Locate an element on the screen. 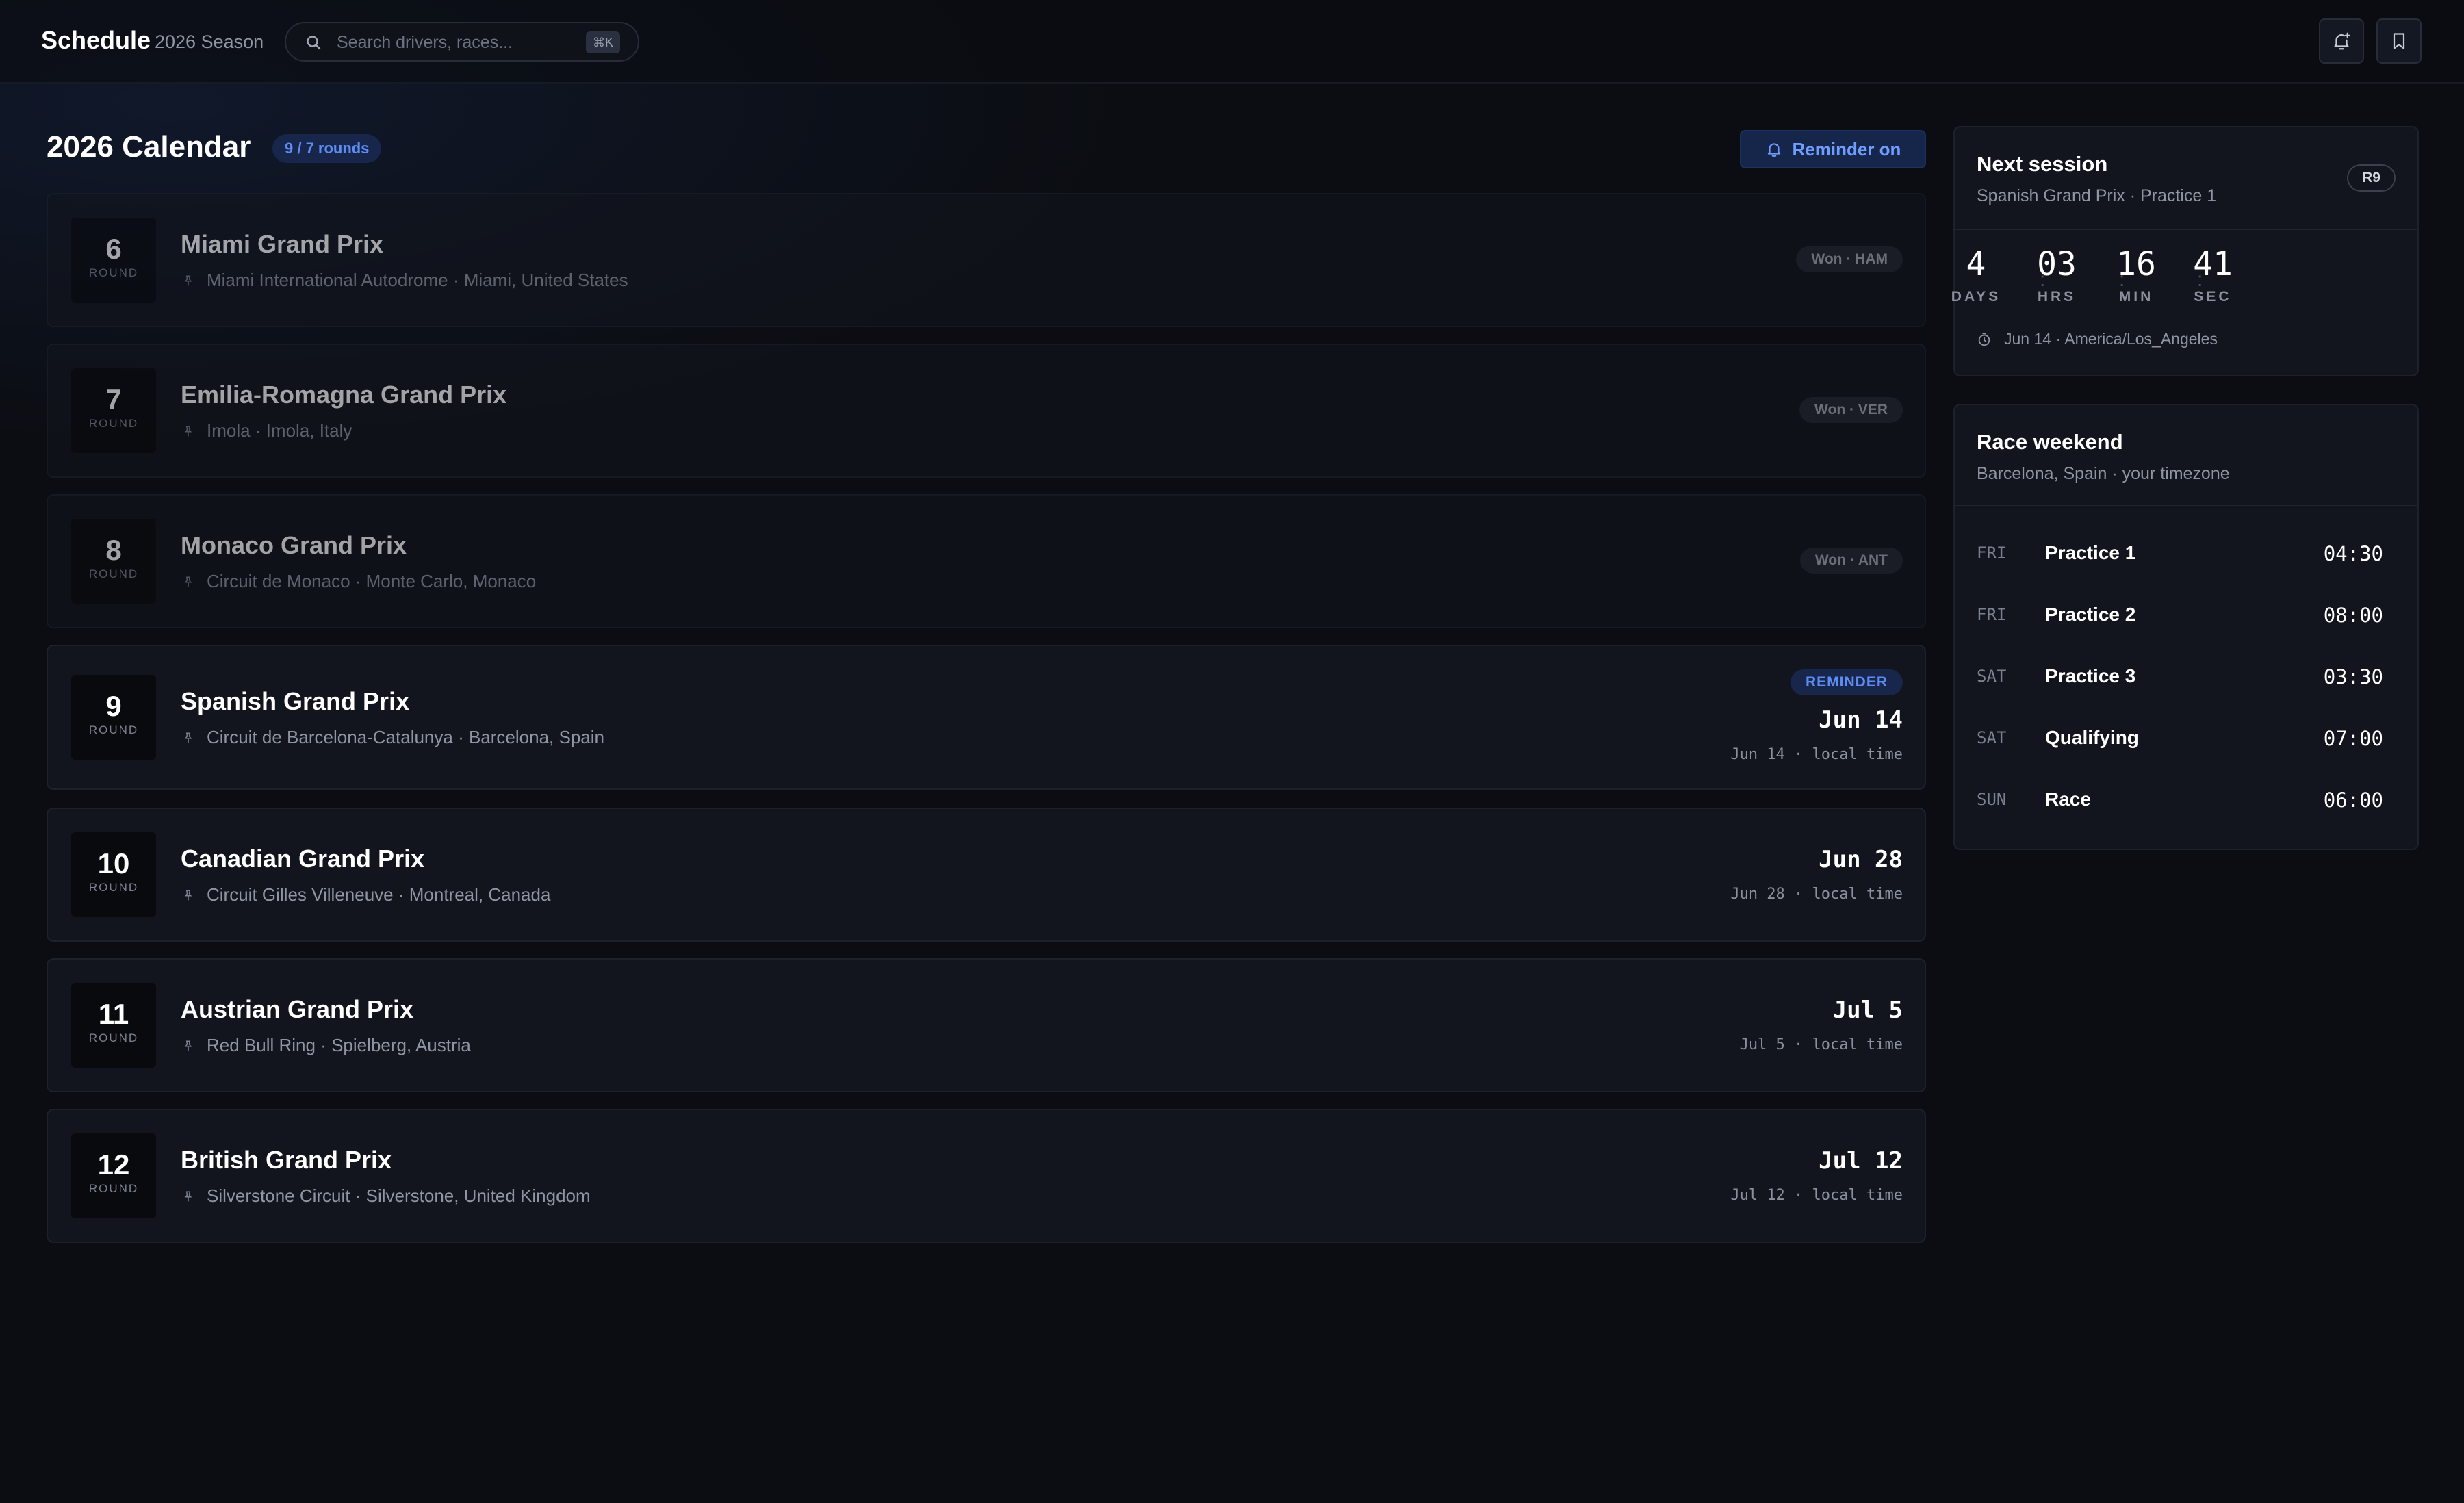  session-day: FRI is located at coordinates (1992, 553).